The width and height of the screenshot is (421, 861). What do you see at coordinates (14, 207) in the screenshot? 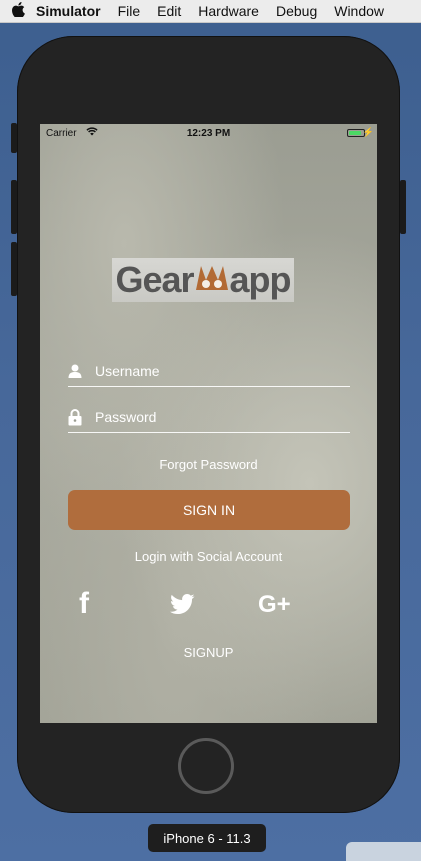
I see `volume-up-button` at bounding box center [14, 207].